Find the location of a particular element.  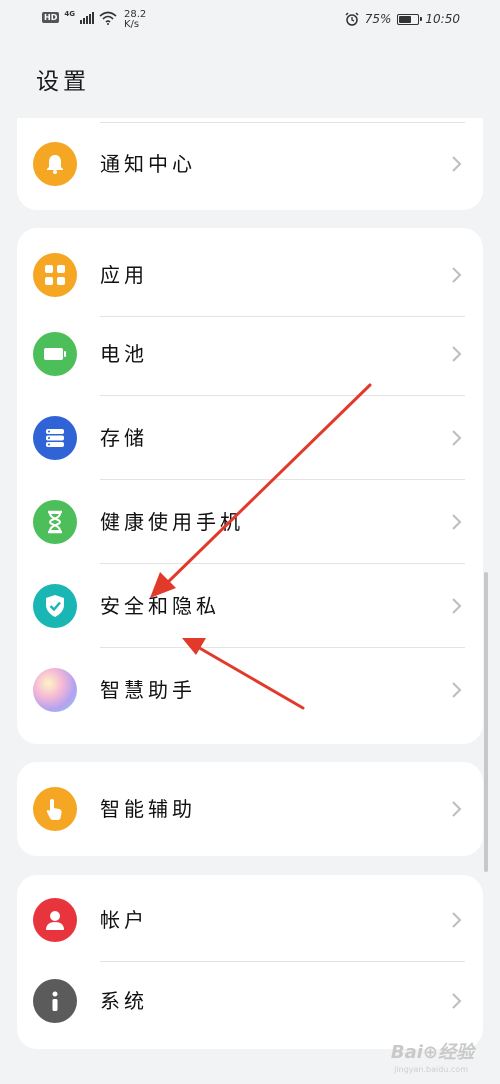

user-icon is located at coordinates (55, 920).